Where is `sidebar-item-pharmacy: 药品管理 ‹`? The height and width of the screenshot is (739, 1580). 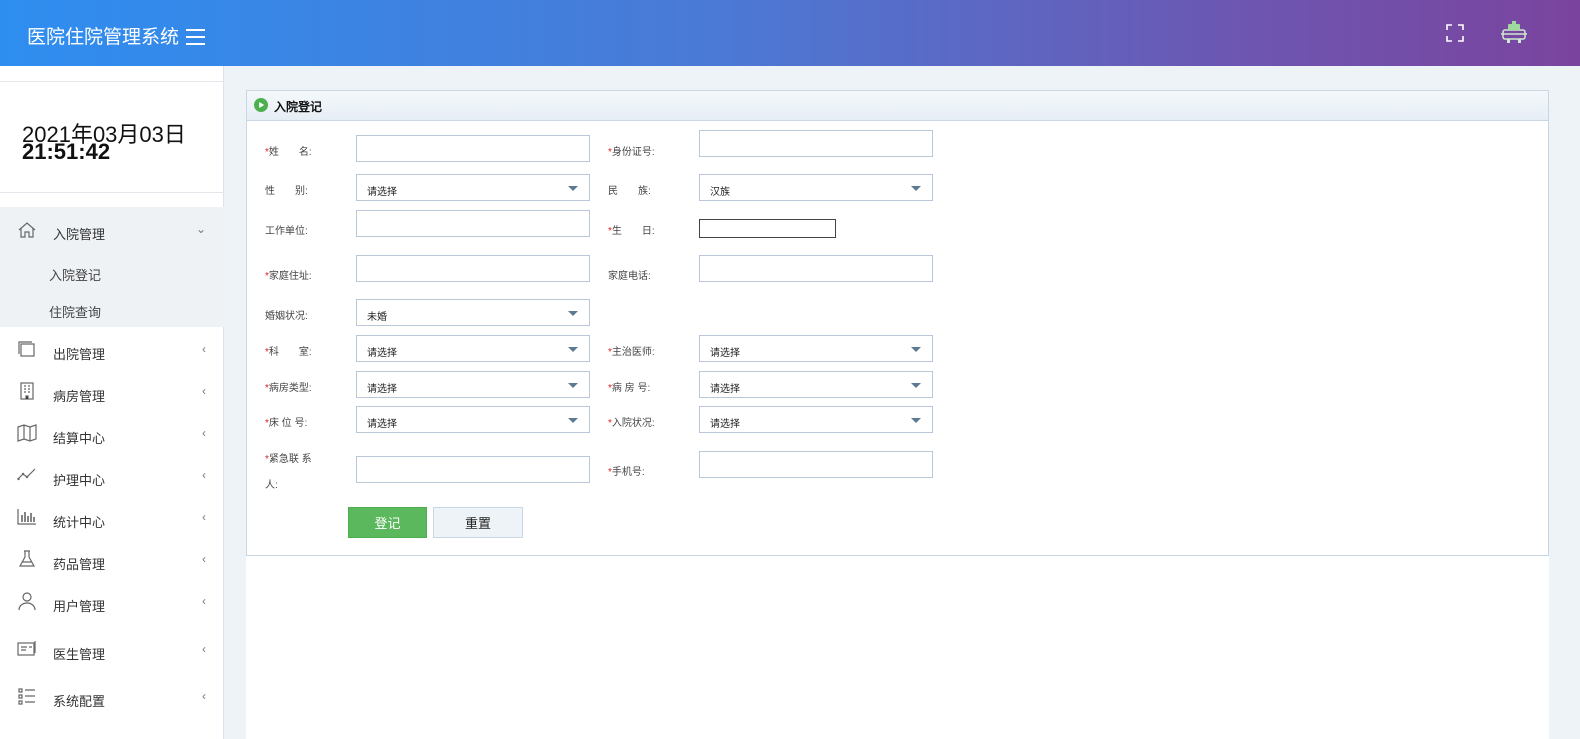
sidebar-item-pharmacy: 药品管理 ‹ is located at coordinates (112, 558).